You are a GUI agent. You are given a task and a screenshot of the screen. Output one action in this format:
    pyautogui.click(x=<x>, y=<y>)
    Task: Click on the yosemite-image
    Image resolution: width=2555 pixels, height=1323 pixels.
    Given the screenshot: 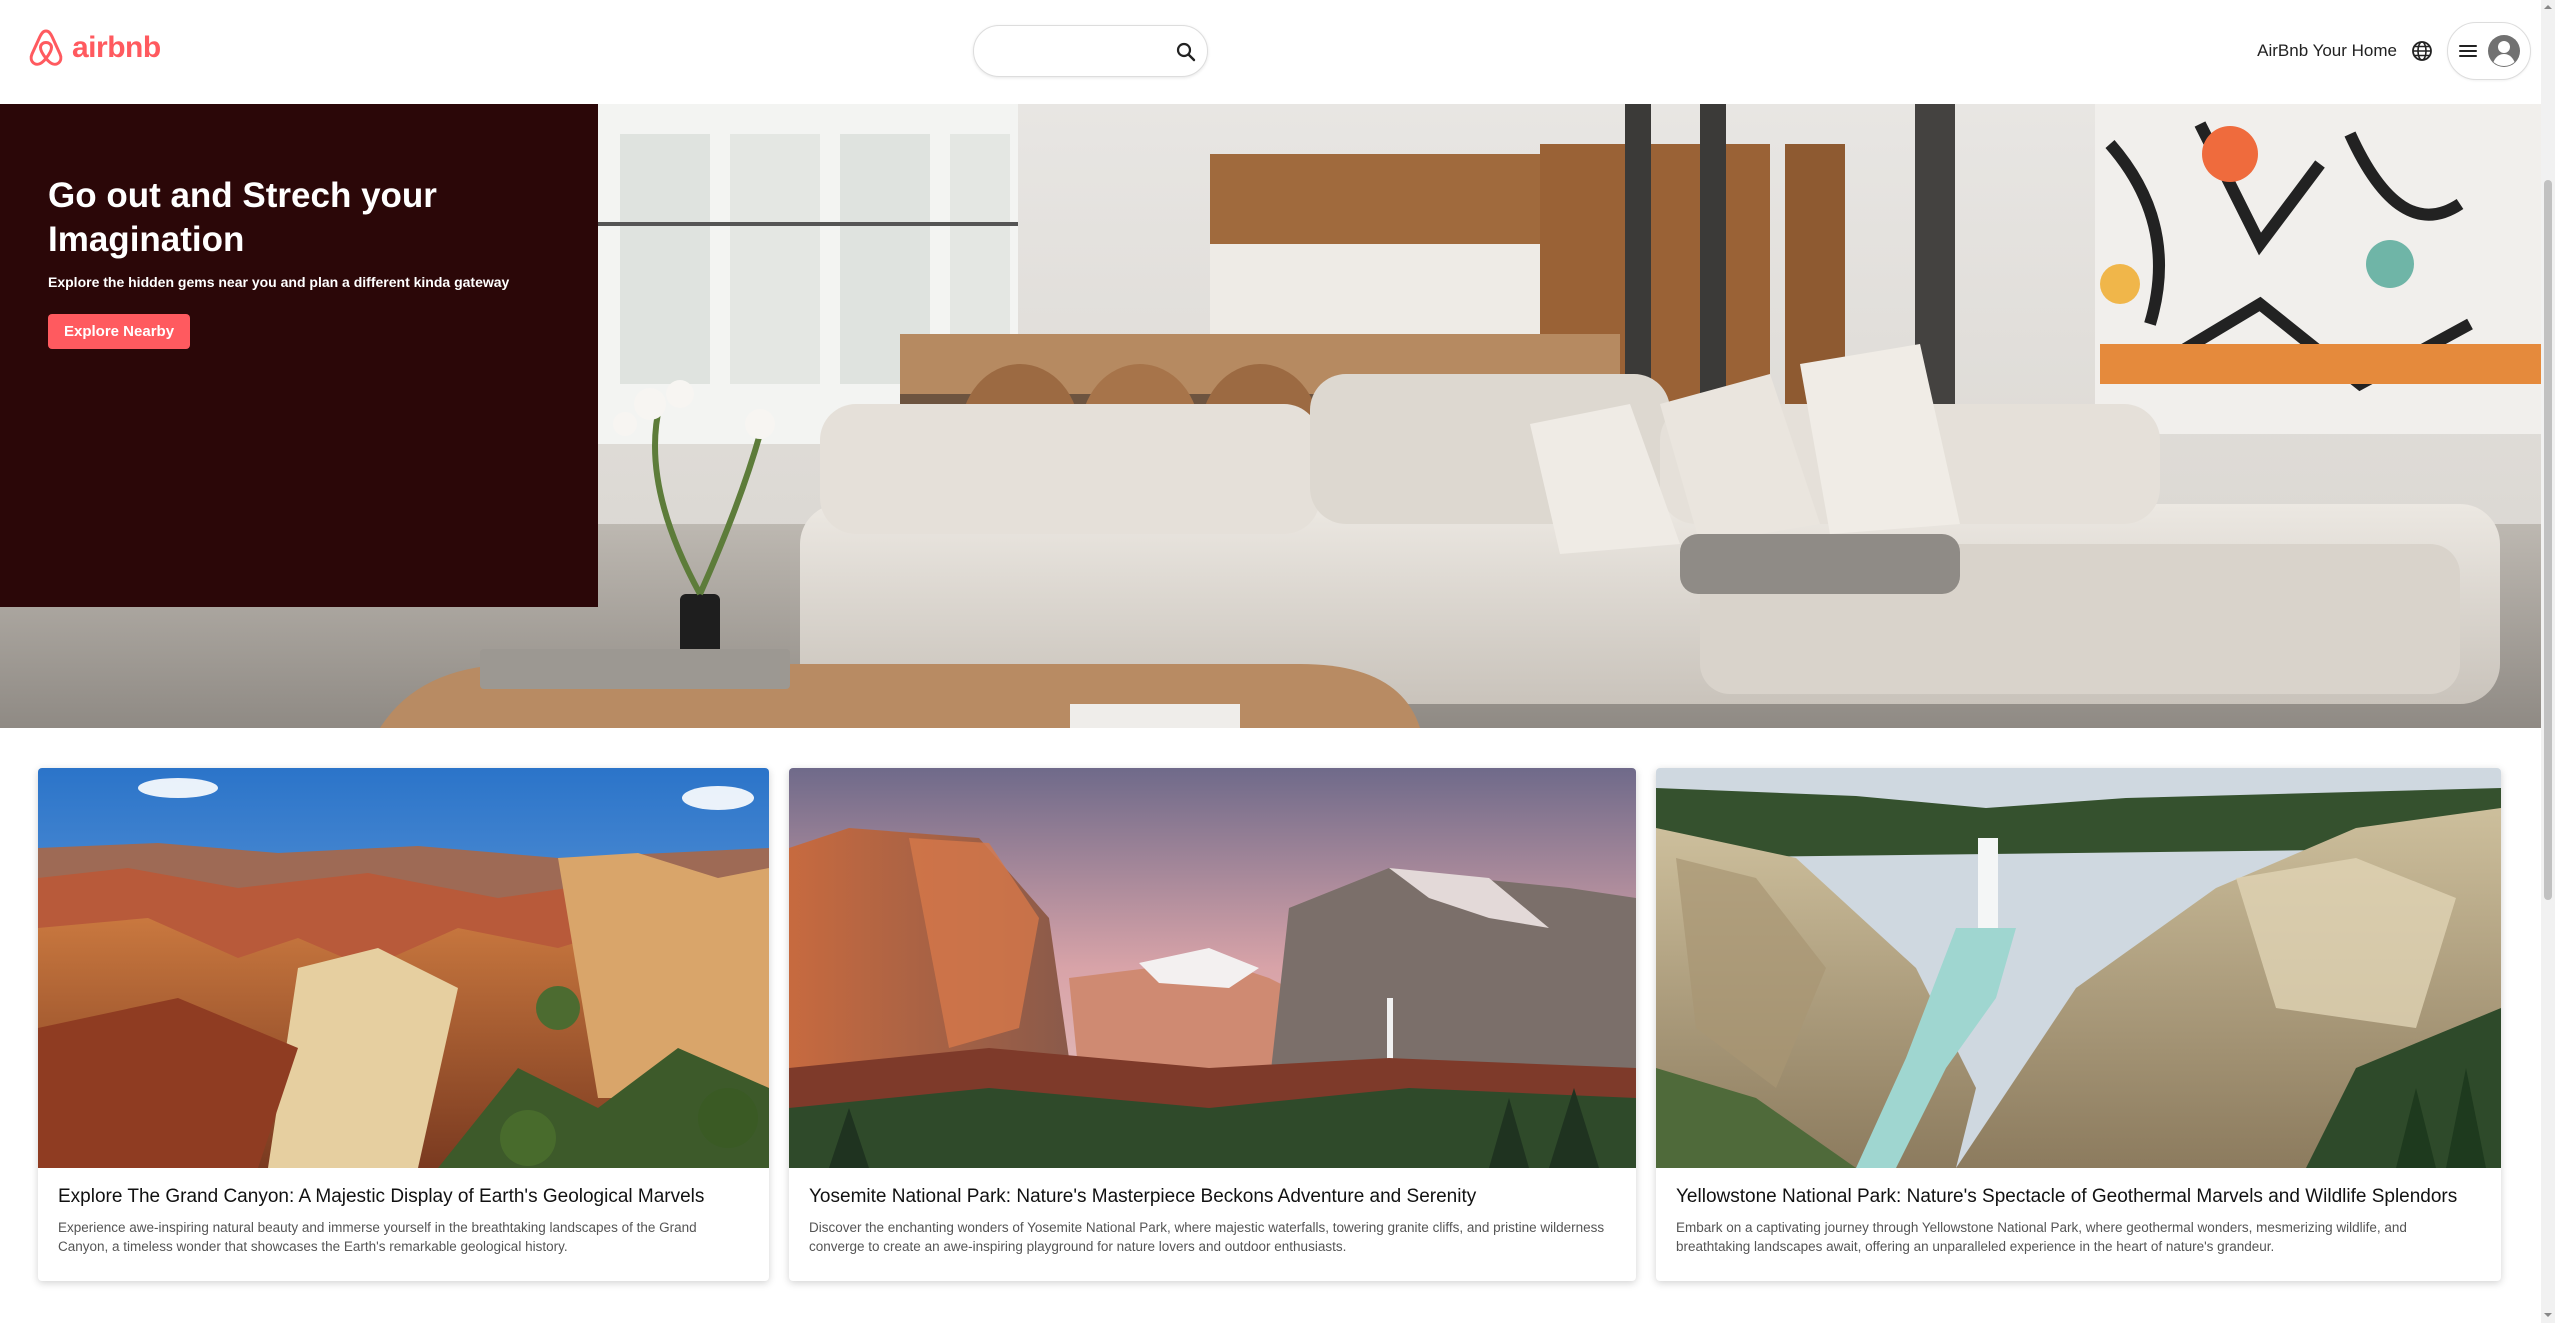 What is the action you would take?
    pyautogui.click(x=1212, y=968)
    